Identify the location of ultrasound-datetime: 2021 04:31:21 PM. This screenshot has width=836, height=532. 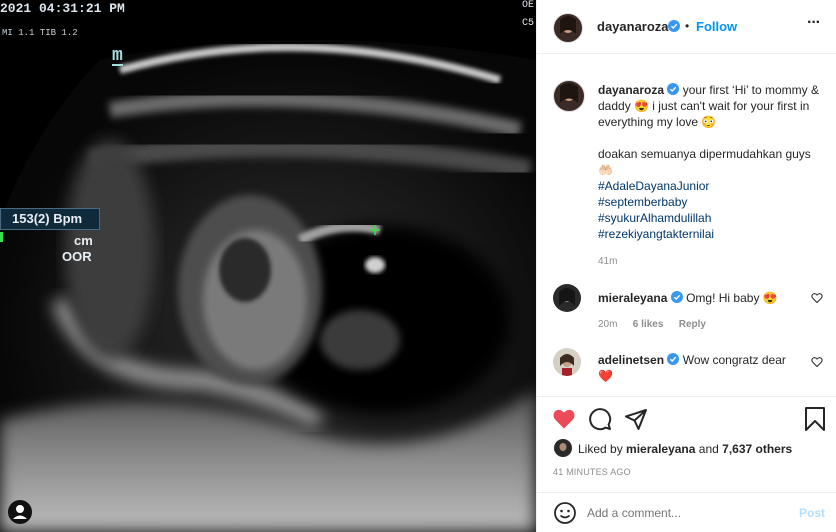
(62, 8).